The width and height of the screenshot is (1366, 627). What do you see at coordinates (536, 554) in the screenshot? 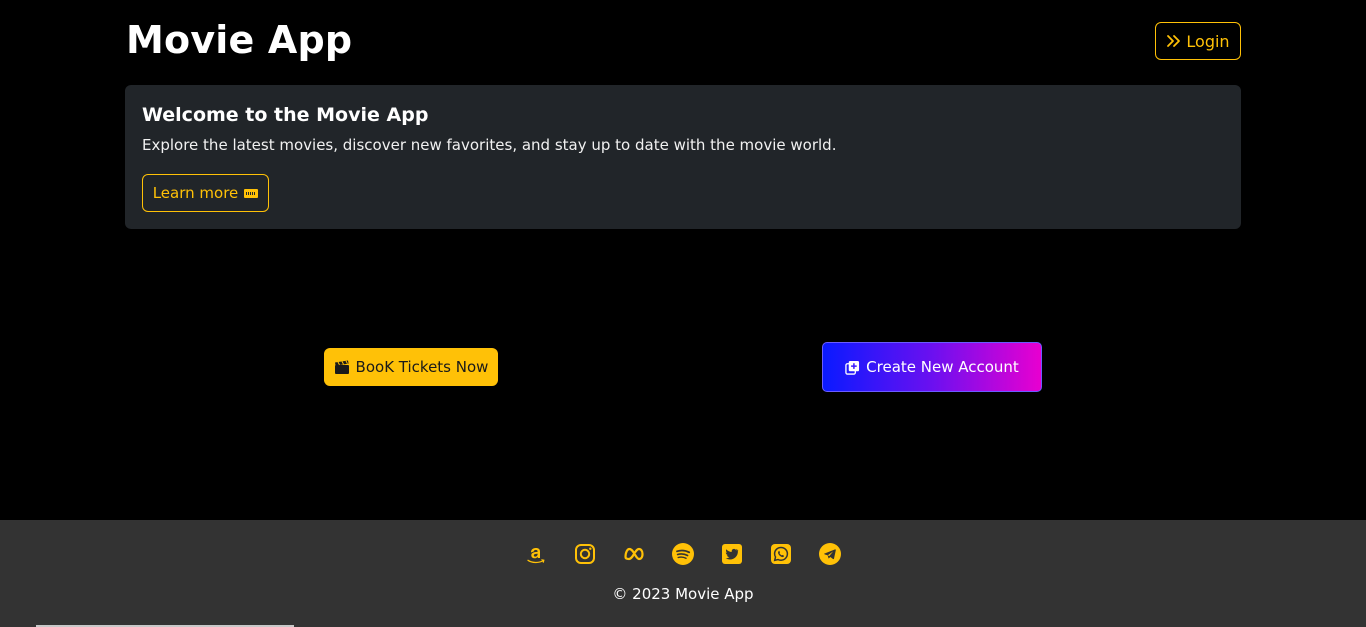
I see `amazon-icon` at bounding box center [536, 554].